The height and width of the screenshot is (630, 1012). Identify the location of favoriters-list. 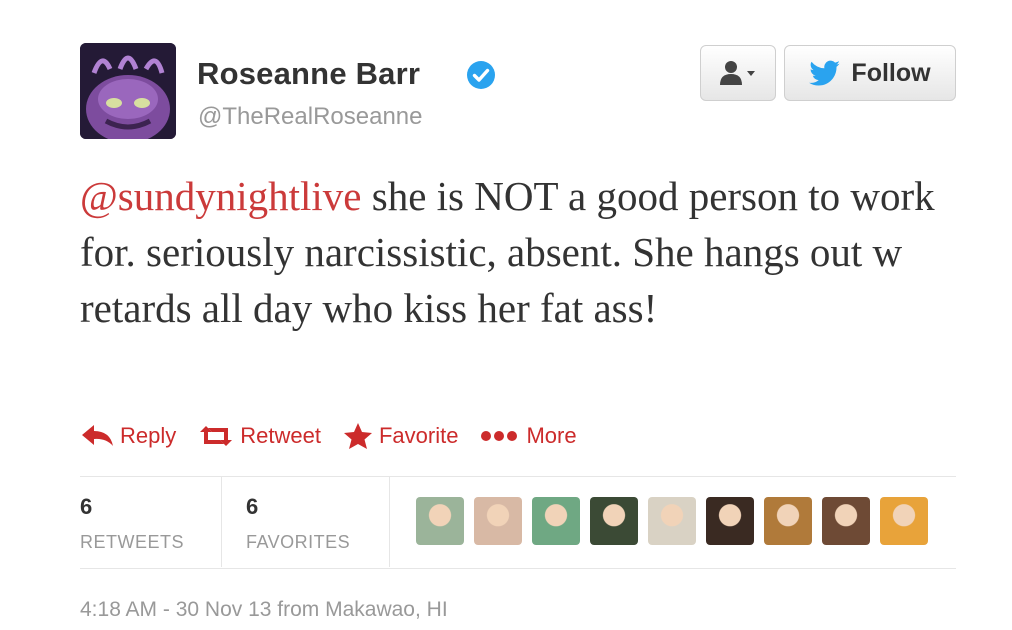
(672, 521).